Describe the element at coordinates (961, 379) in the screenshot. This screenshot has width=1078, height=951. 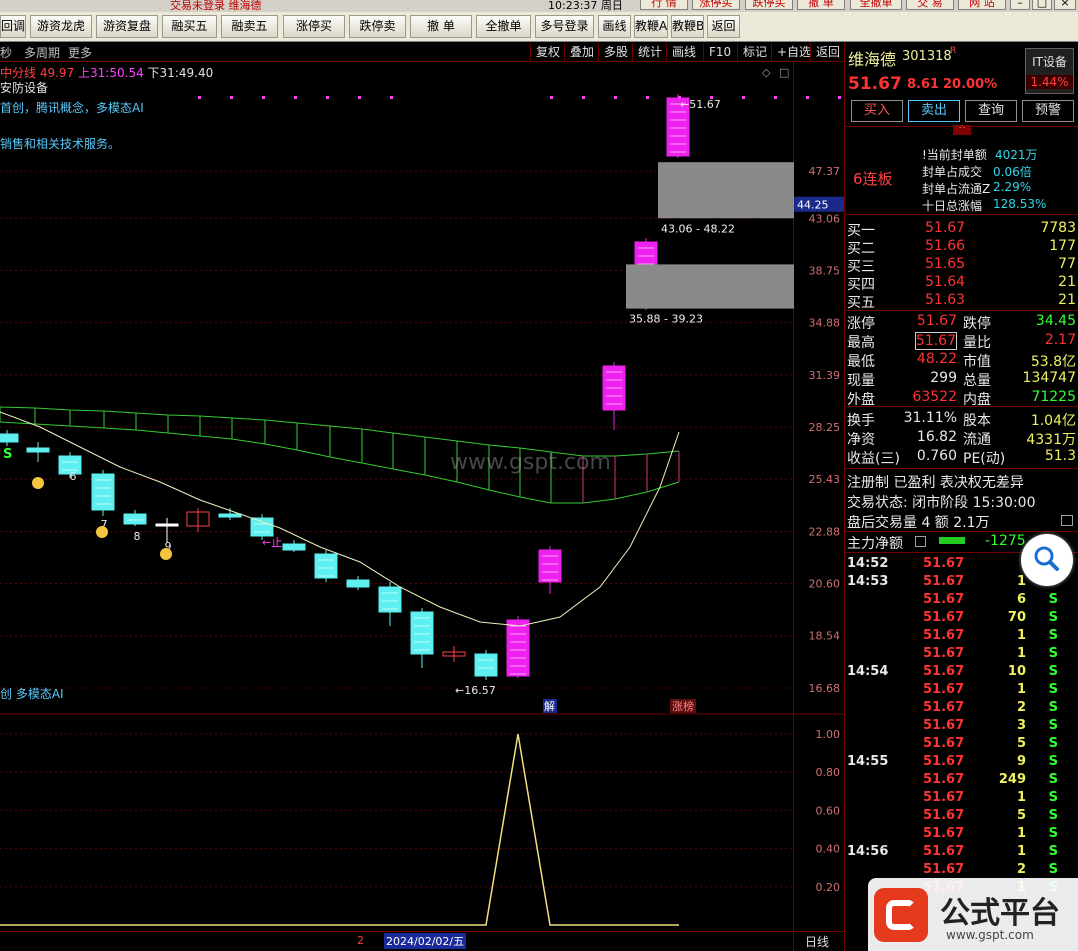
I see `stat-row: 现量 299 总量 134747` at that location.